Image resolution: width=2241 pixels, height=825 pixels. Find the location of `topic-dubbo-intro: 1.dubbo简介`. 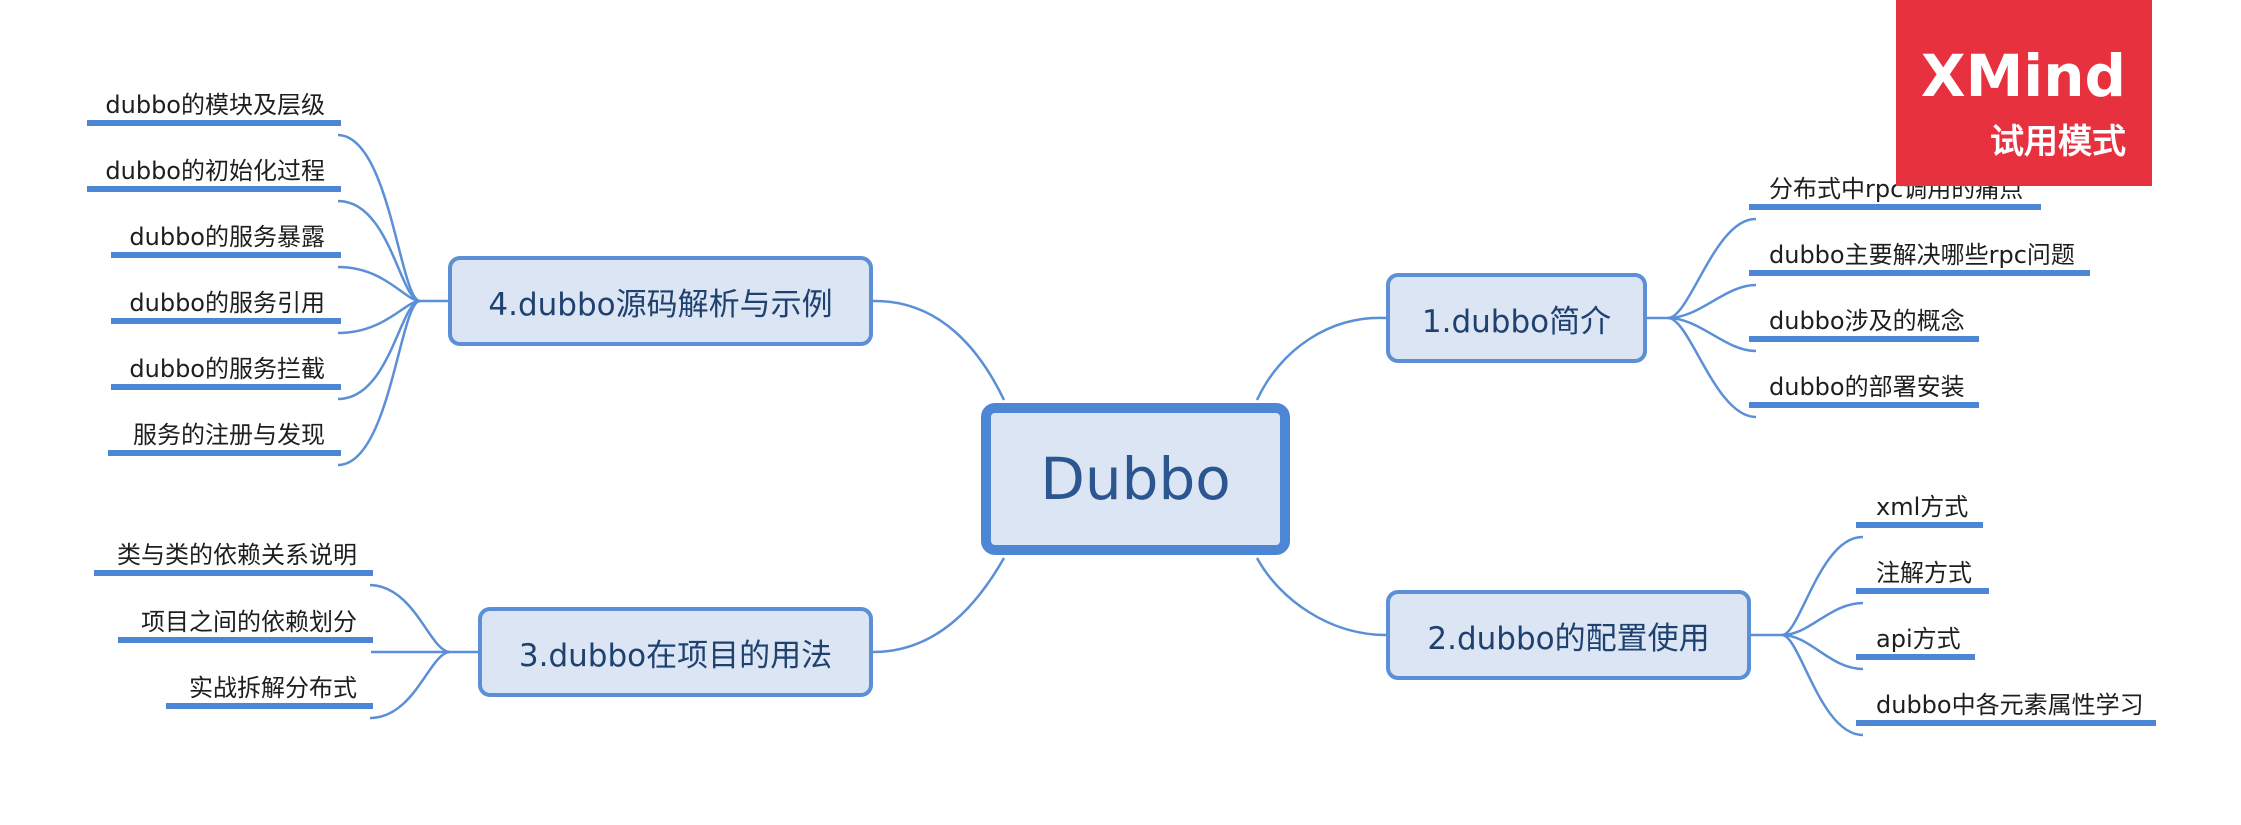

topic-dubbo-intro: 1.dubbo简介 is located at coordinates (1516, 318).